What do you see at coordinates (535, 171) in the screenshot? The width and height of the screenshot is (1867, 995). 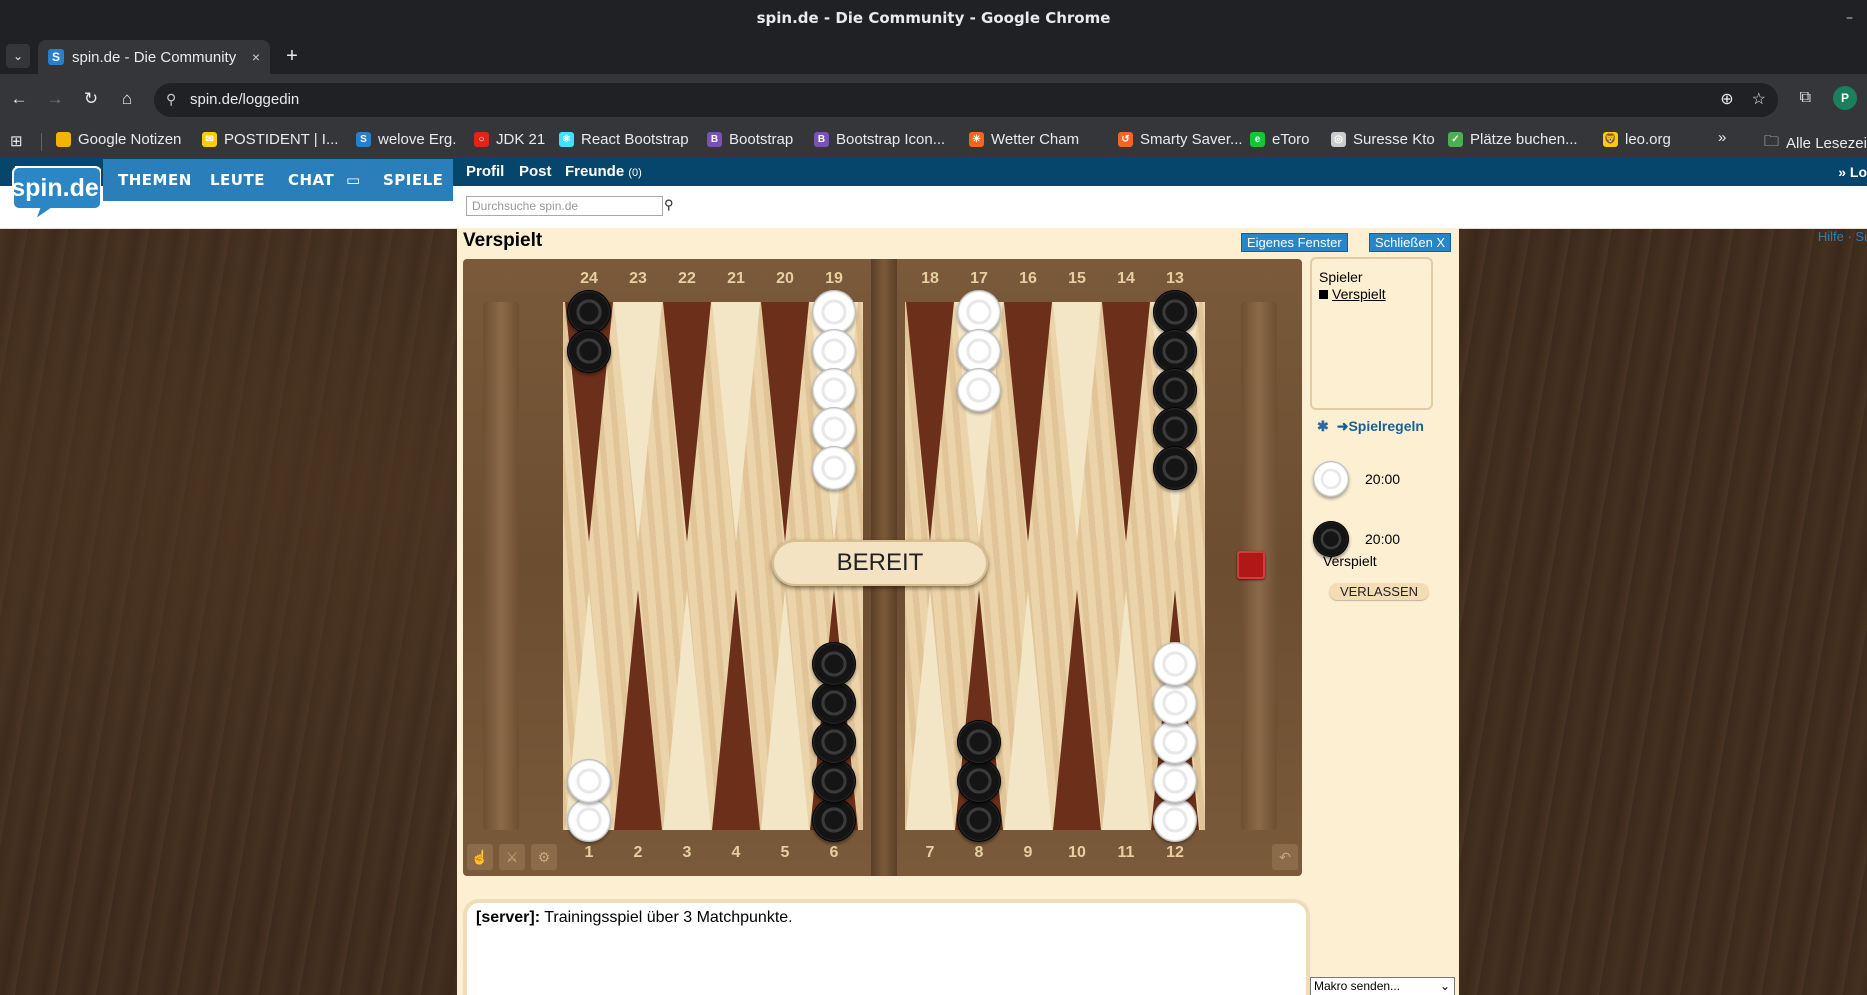 I see `nav-post: Post` at bounding box center [535, 171].